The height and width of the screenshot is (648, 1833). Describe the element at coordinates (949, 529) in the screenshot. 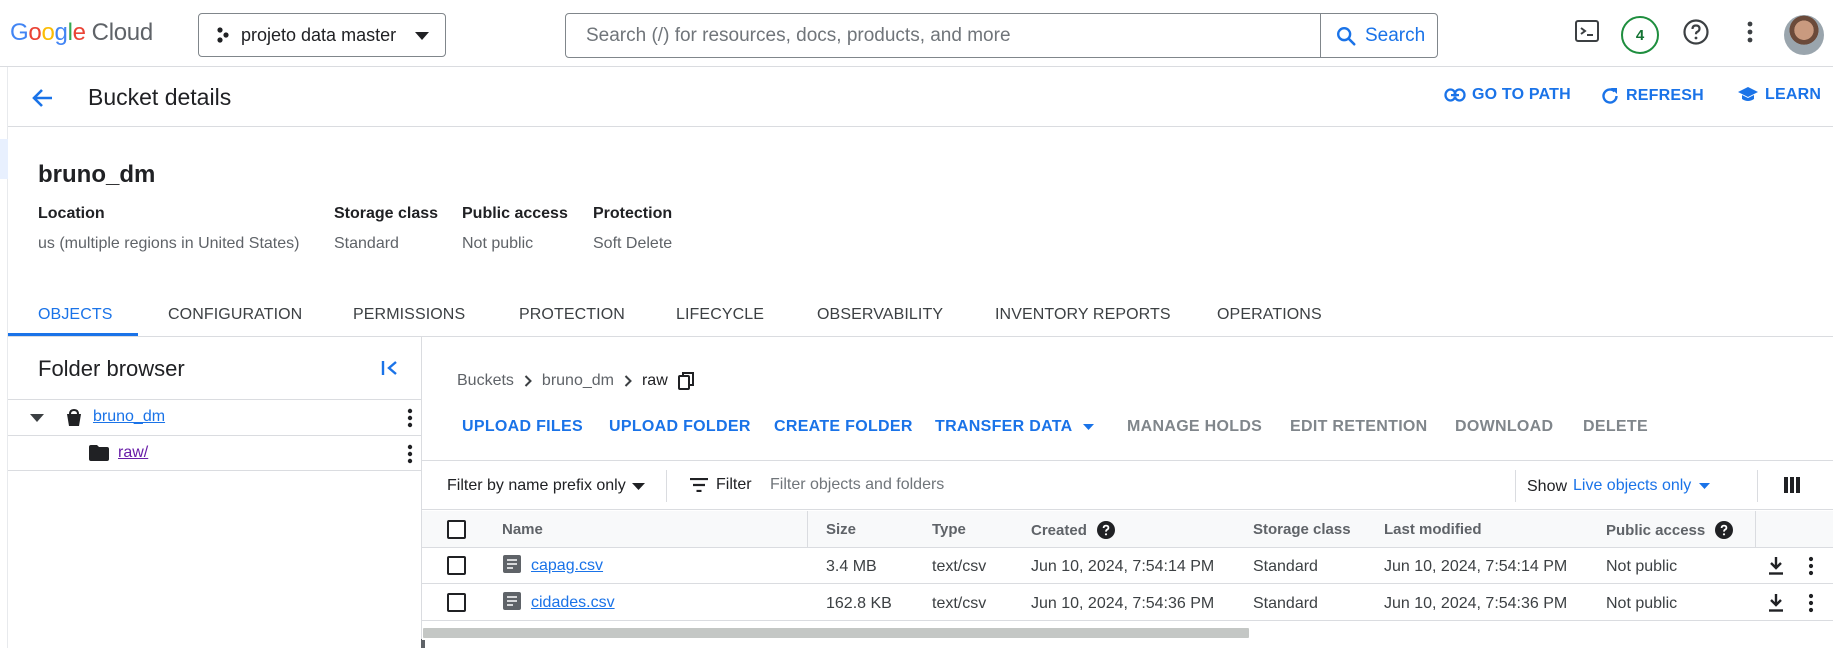

I see `col-header-type: Type` at that location.